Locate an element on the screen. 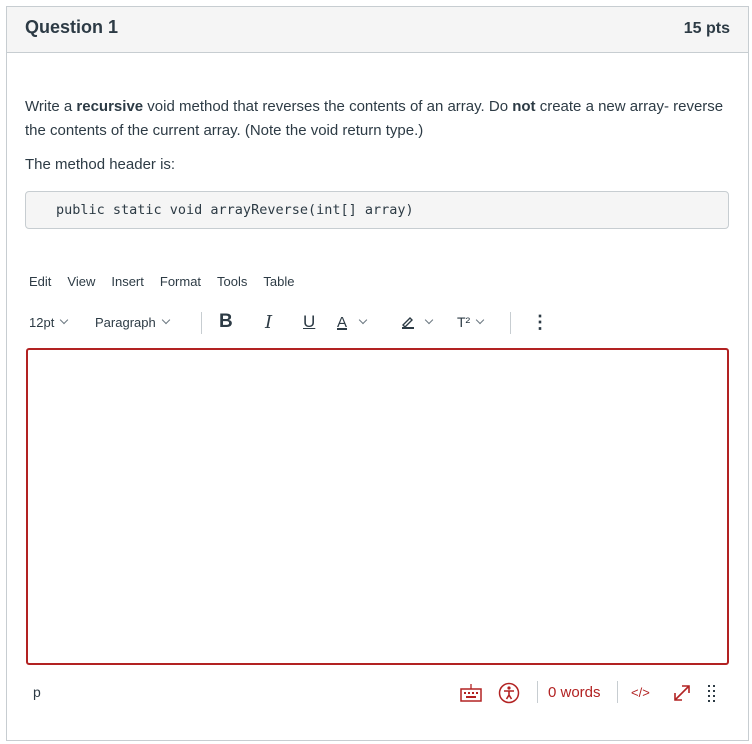  editor-menubar: Edit View Insert Format Tools Table is located at coordinates (169, 283).